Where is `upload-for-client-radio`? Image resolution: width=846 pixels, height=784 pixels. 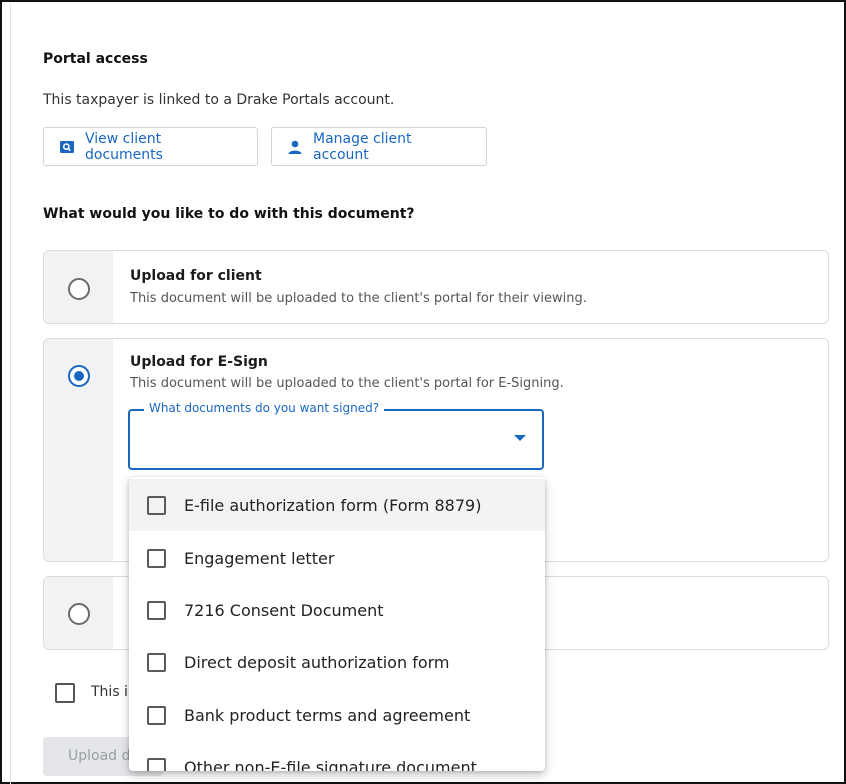
upload-for-client-radio is located at coordinates (79, 289).